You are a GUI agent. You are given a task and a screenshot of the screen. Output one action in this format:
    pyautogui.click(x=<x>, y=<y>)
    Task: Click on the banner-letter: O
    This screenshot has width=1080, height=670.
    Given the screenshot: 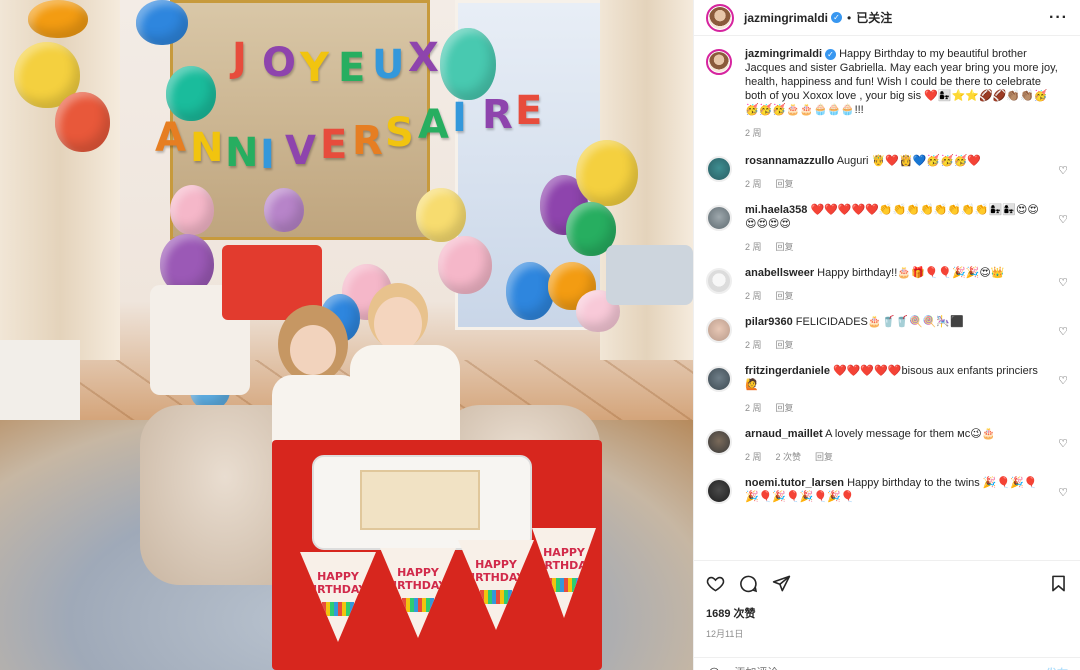 What is the action you would take?
    pyautogui.click(x=279, y=63)
    